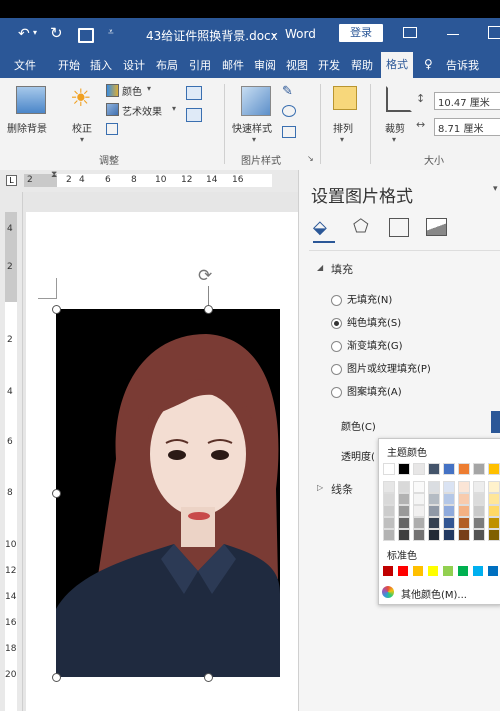 The width and height of the screenshot is (500, 711). What do you see at coordinates (167, 65) in the screenshot?
I see `tab-layout: 布局` at bounding box center [167, 65].